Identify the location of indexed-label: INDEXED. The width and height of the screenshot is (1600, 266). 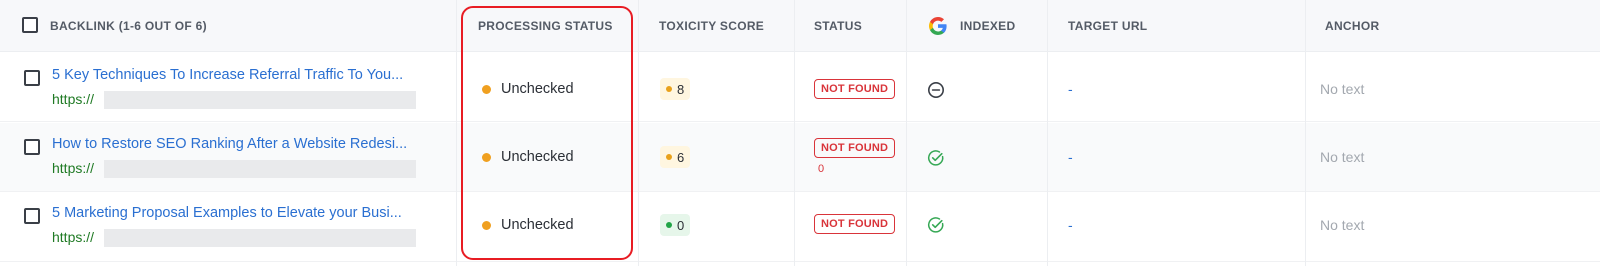
(988, 26).